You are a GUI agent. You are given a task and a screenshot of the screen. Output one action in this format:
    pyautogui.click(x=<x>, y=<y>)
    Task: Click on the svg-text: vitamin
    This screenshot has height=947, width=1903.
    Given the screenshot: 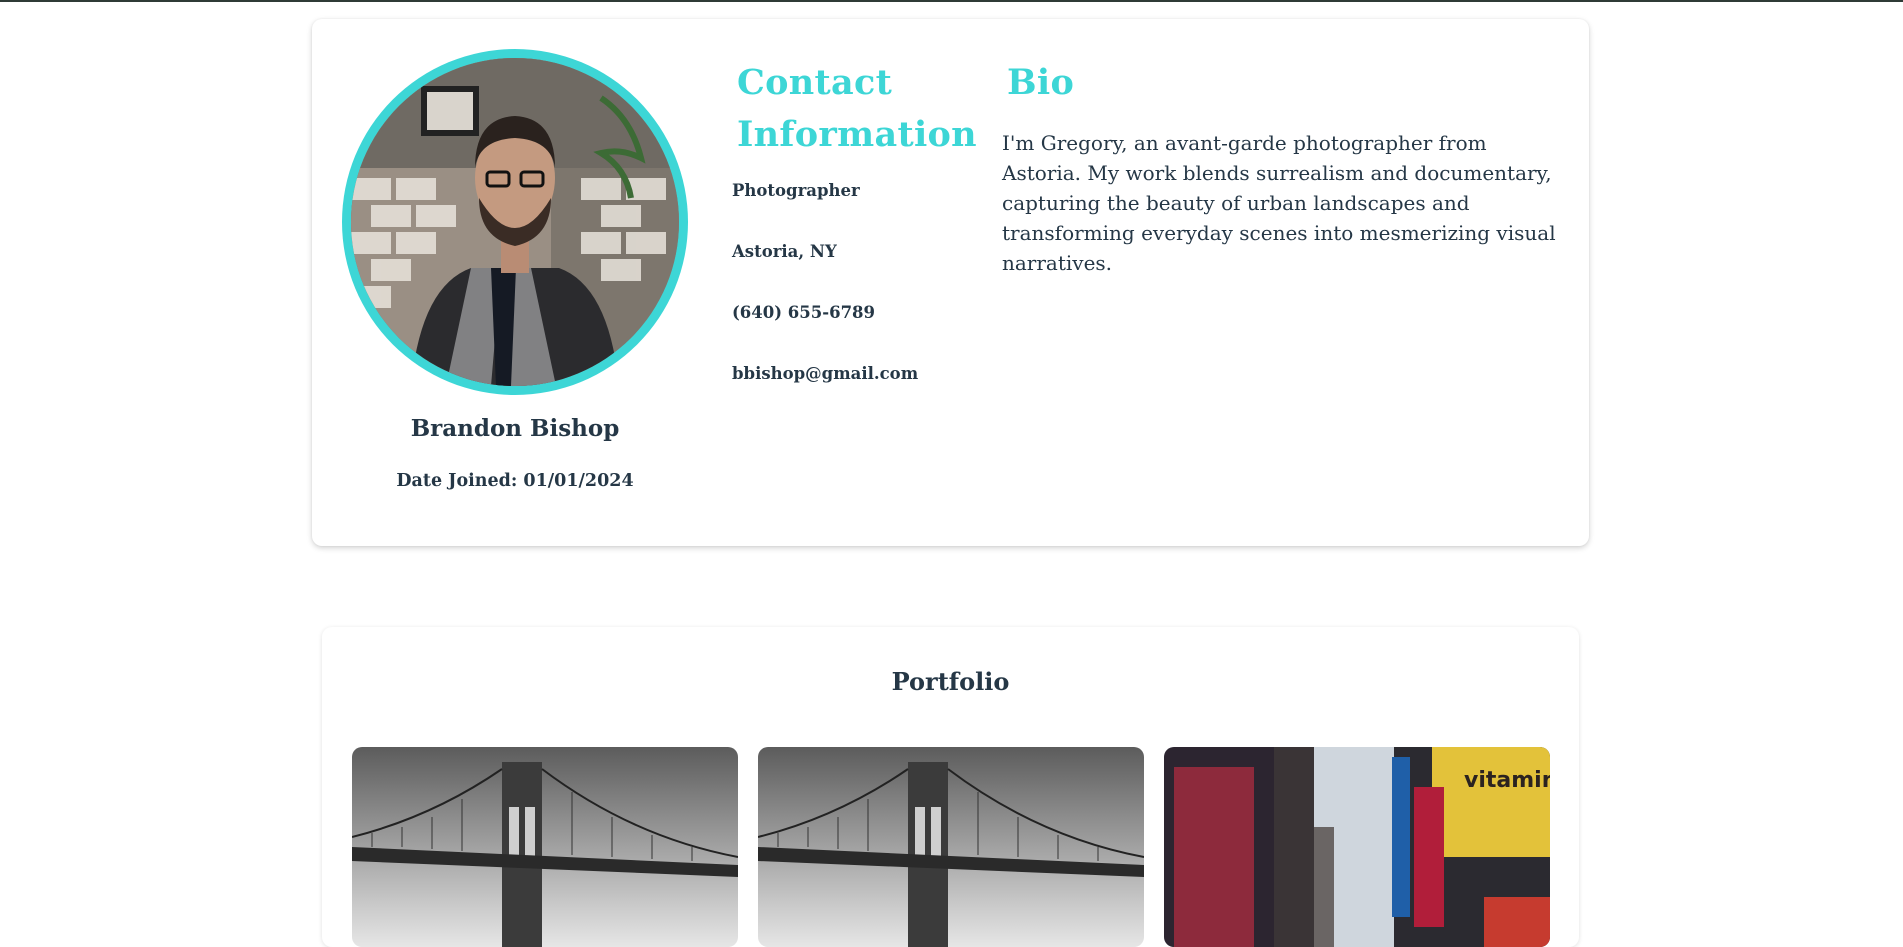 What is the action you would take?
    pyautogui.click(x=1507, y=780)
    